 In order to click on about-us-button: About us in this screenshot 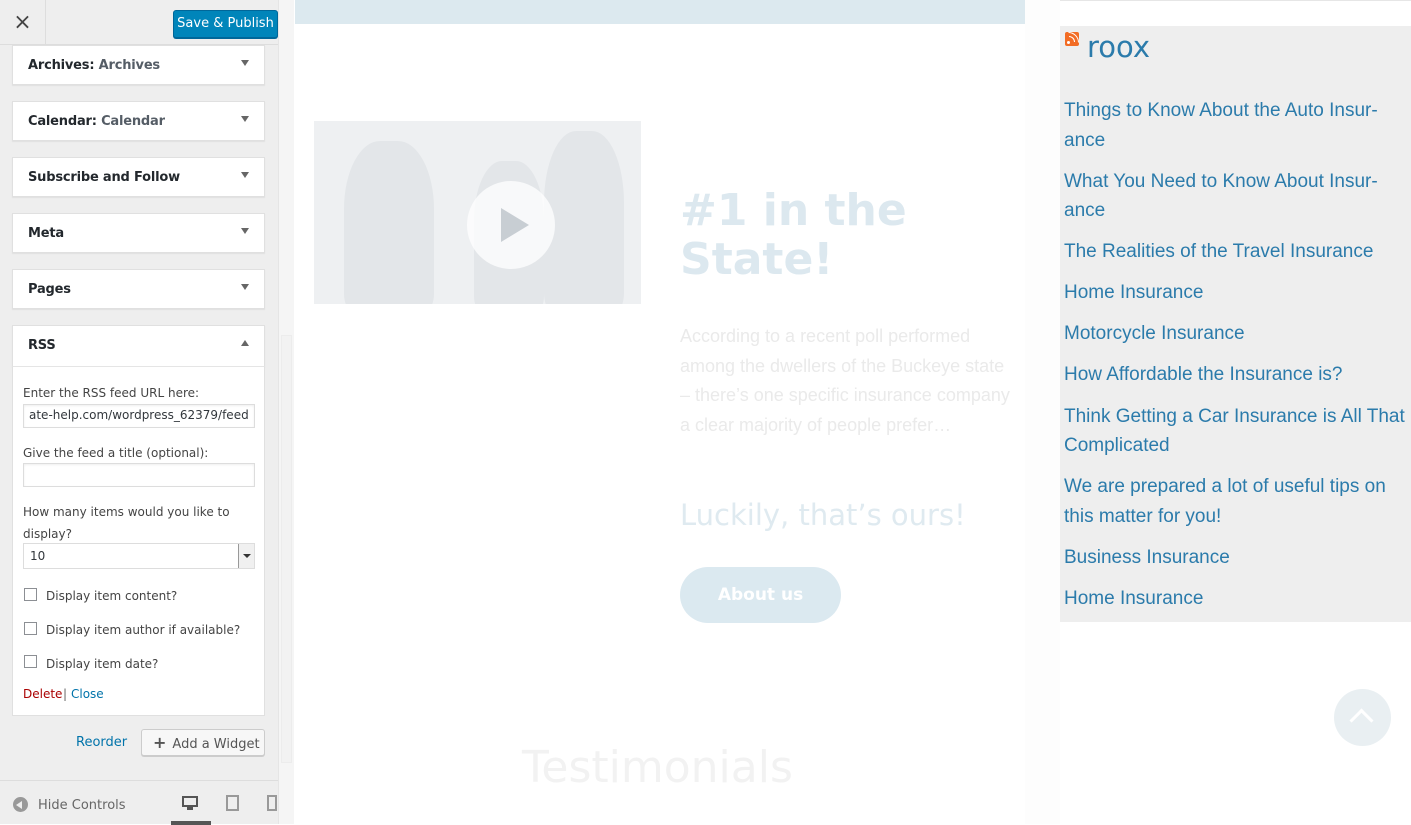, I will do `click(760, 595)`.